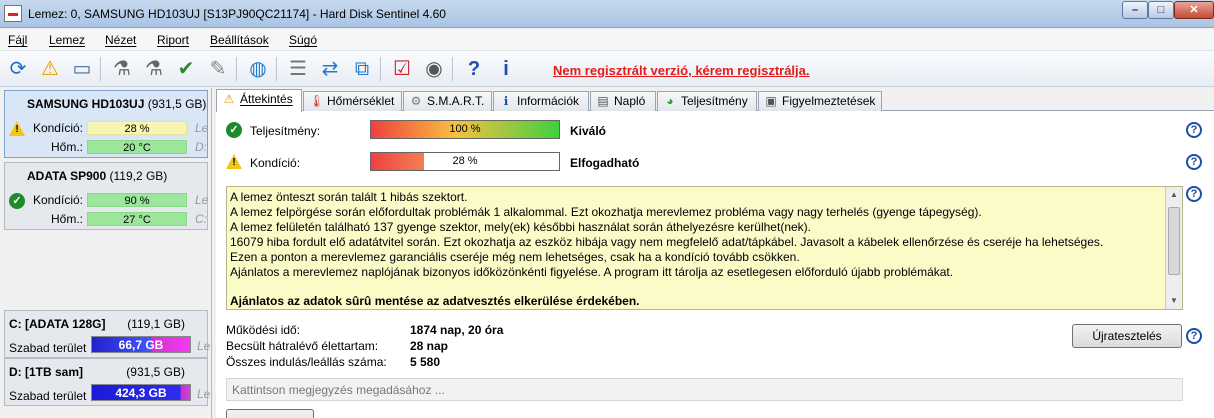  I want to click on tab-information: ℹ Információk, so click(541, 101).